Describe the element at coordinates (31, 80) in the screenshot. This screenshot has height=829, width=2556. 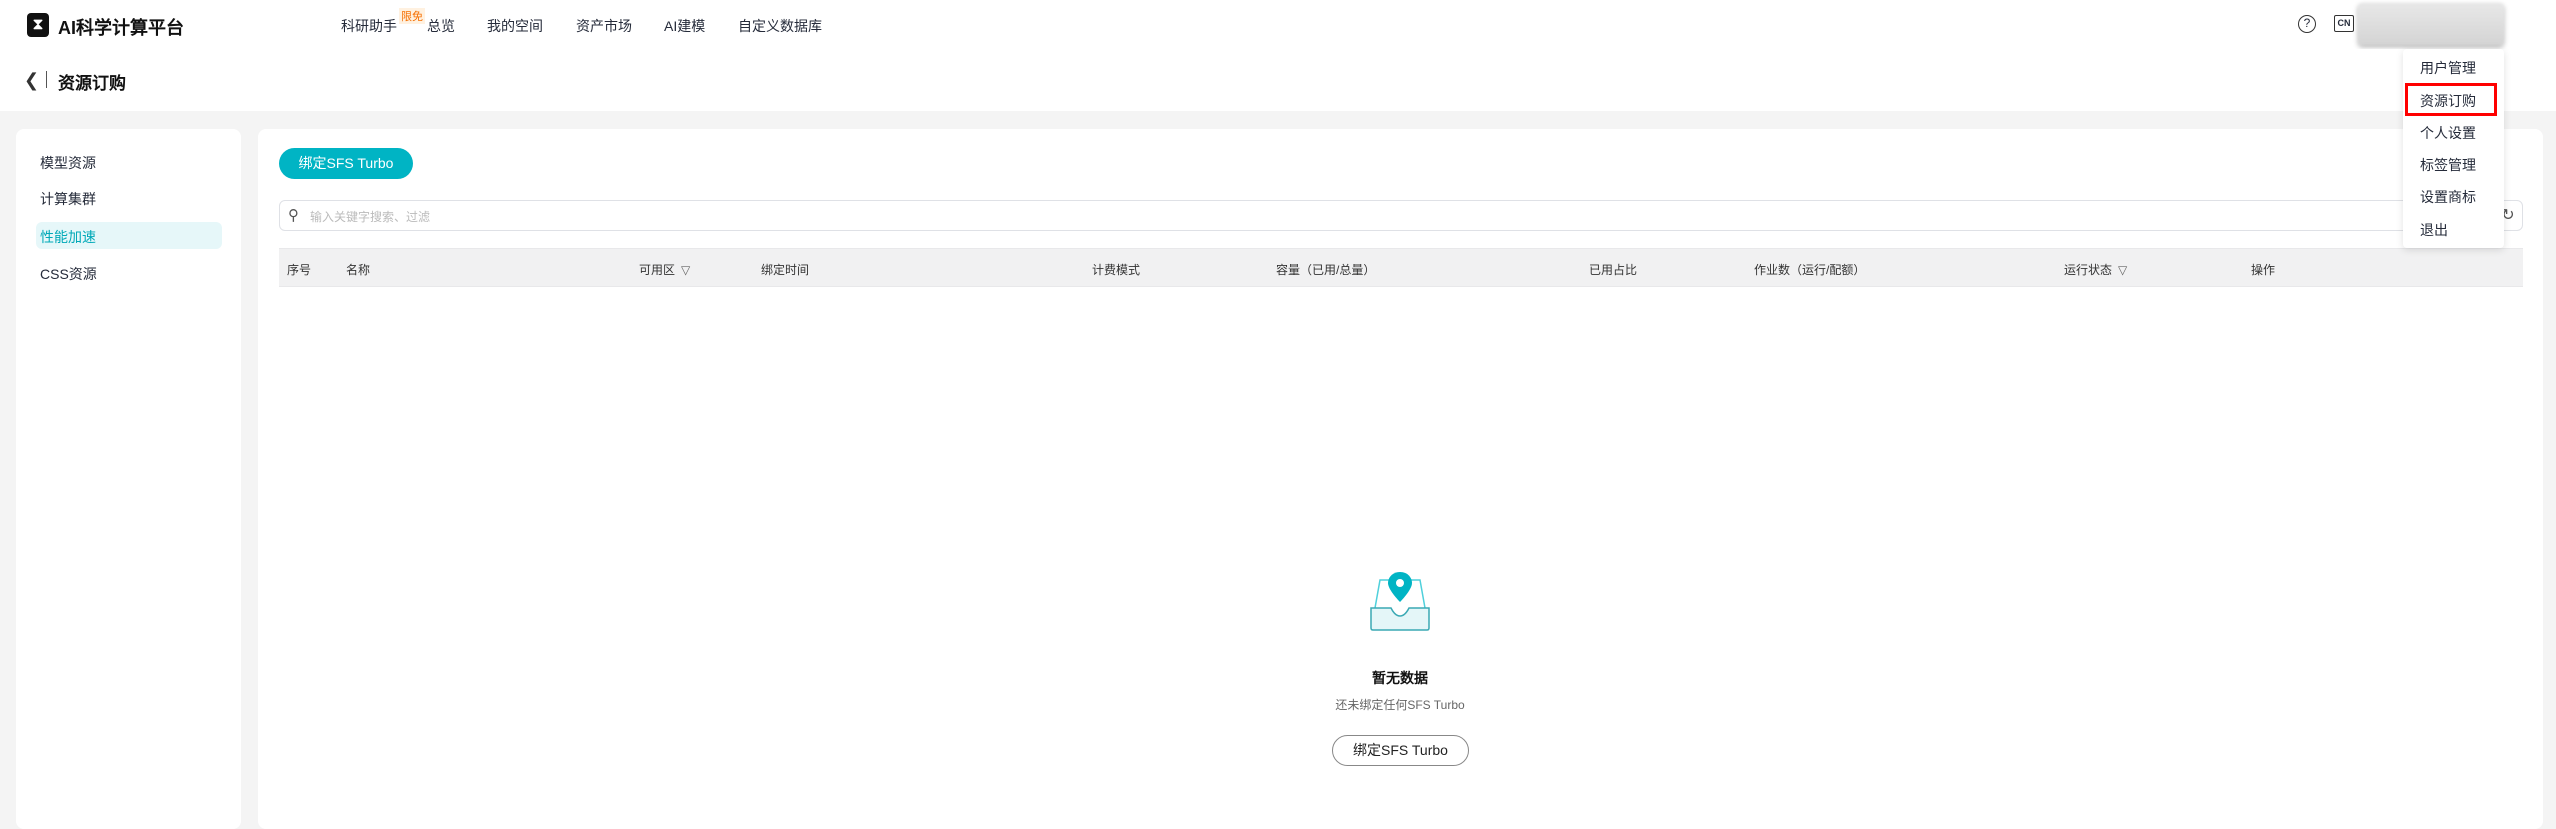
I see `back-icon: ❮` at that location.